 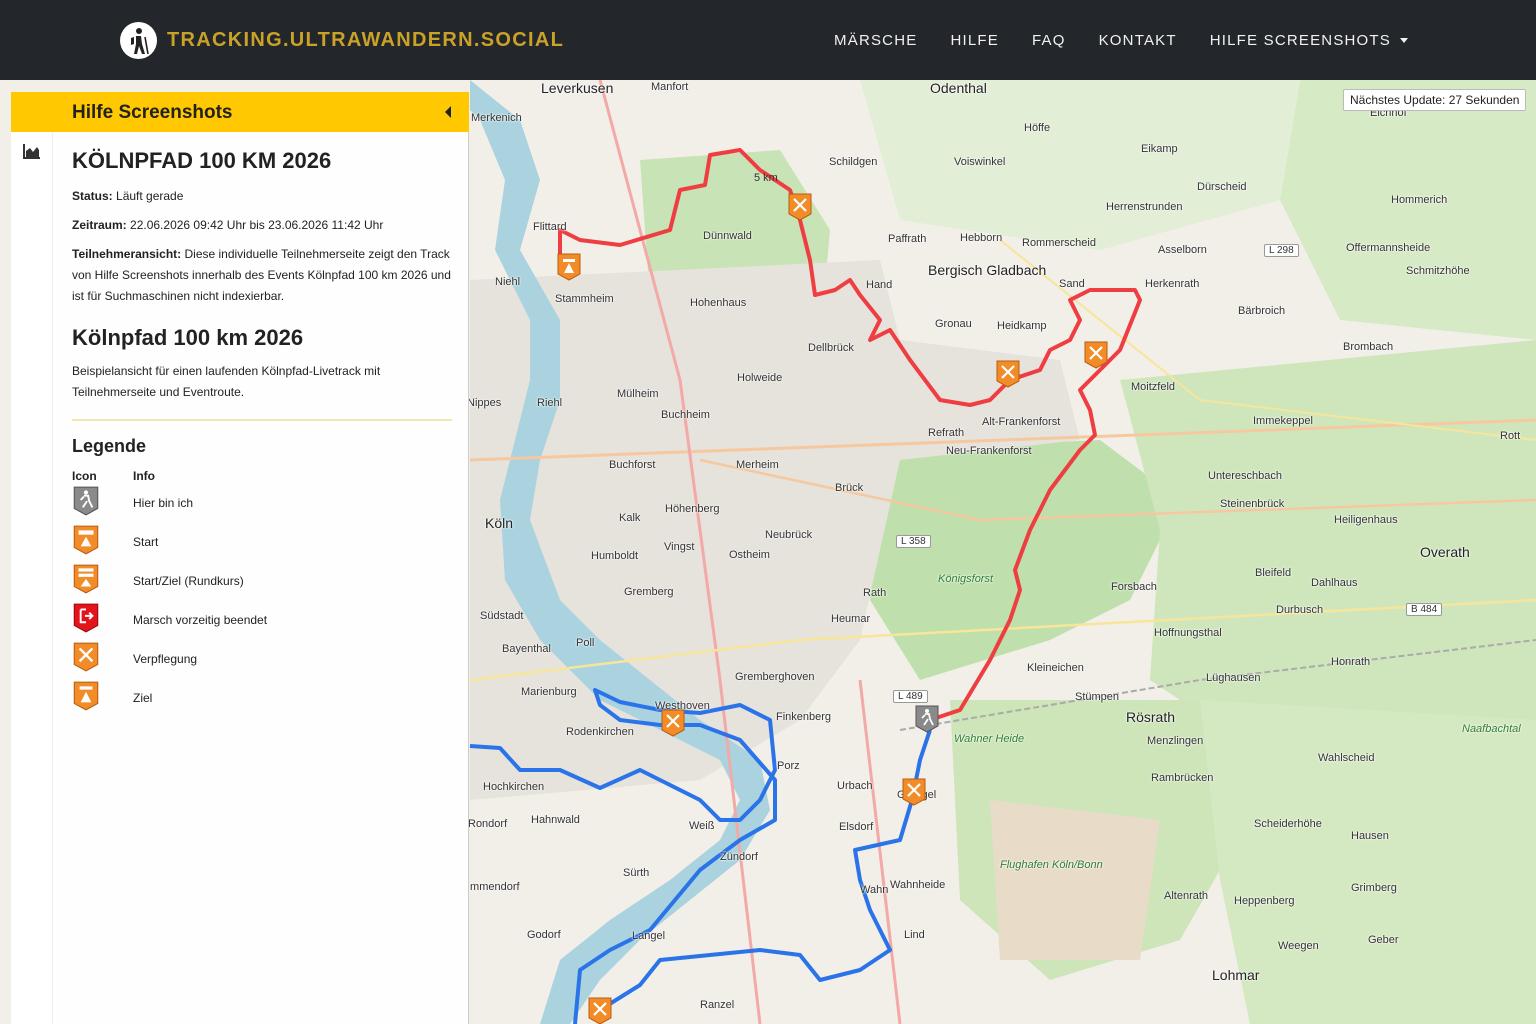 What do you see at coordinates (1252, 504) in the screenshot?
I see `map-label-place: Steinenbrück` at bounding box center [1252, 504].